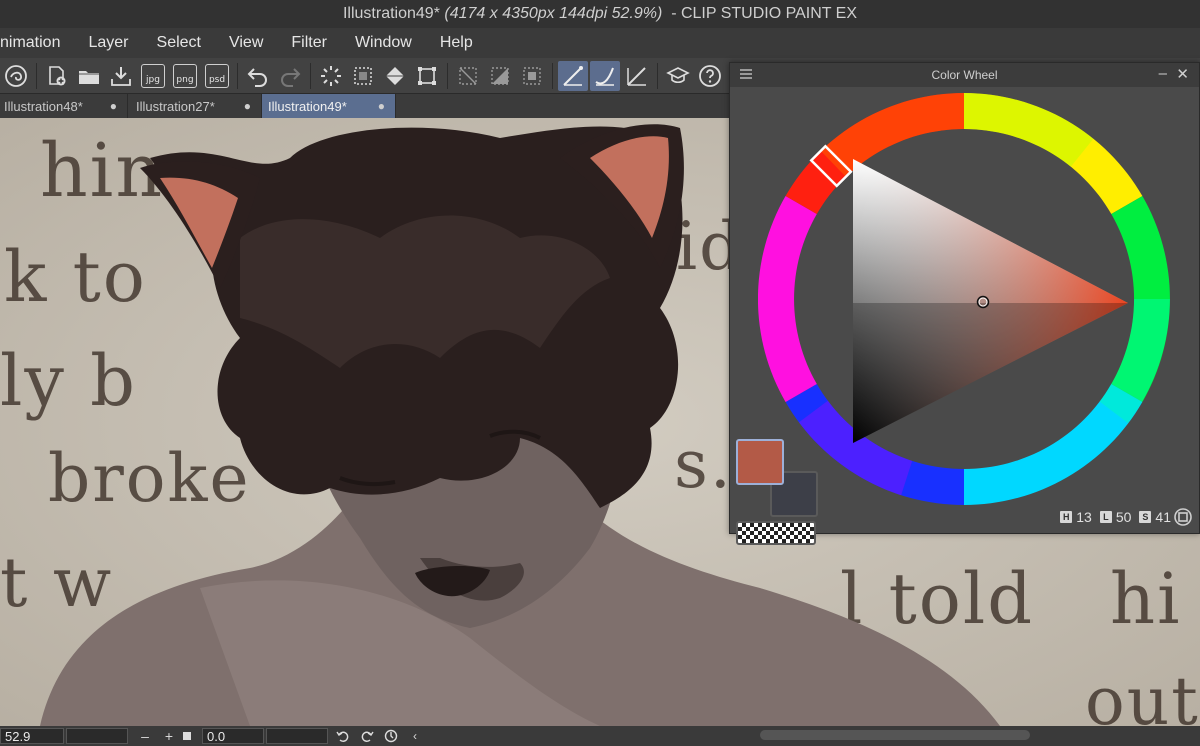 The width and height of the screenshot is (1200, 746). I want to click on clear-outside-selection-button, so click(532, 76).